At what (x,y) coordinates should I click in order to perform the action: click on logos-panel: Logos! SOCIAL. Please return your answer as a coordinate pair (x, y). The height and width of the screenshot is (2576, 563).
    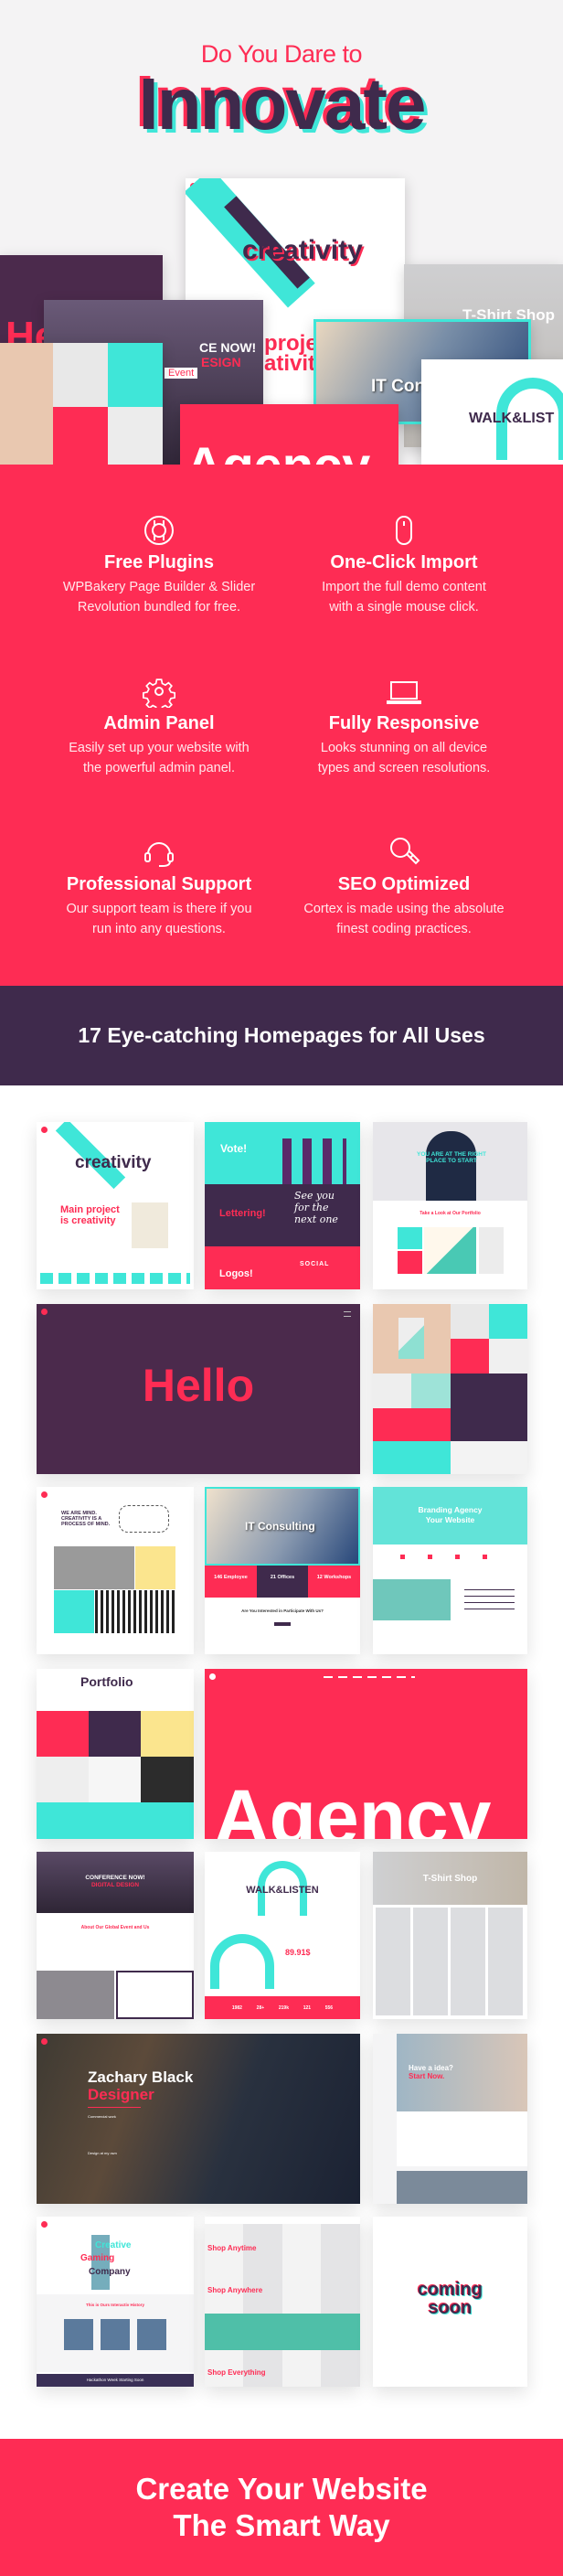
    Looking at the image, I should click on (282, 1267).